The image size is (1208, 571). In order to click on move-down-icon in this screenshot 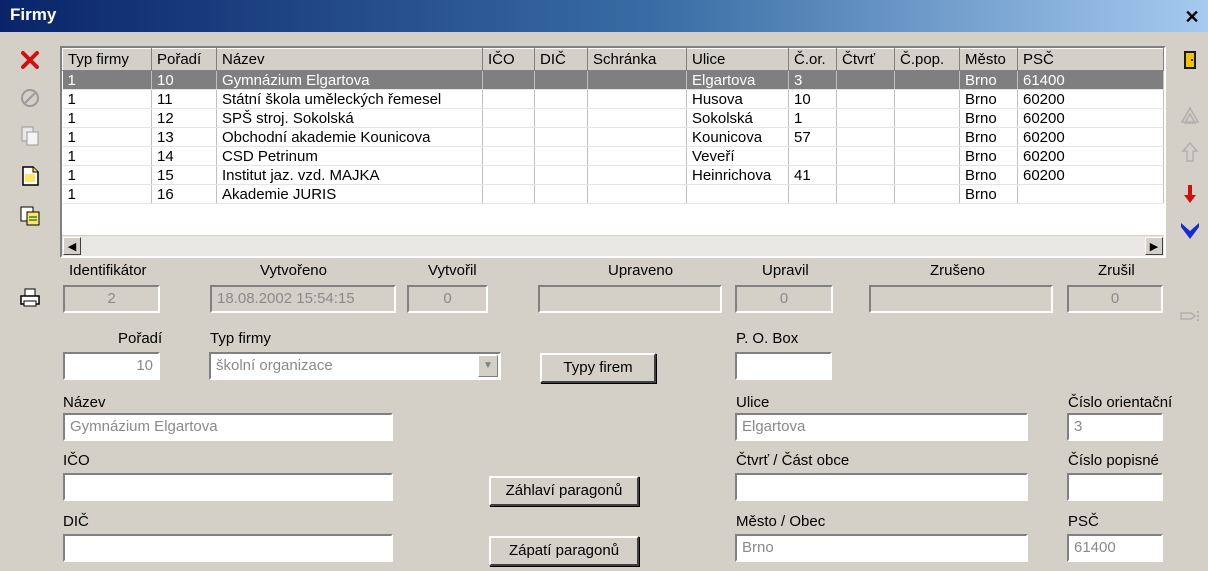, I will do `click(1190, 194)`.